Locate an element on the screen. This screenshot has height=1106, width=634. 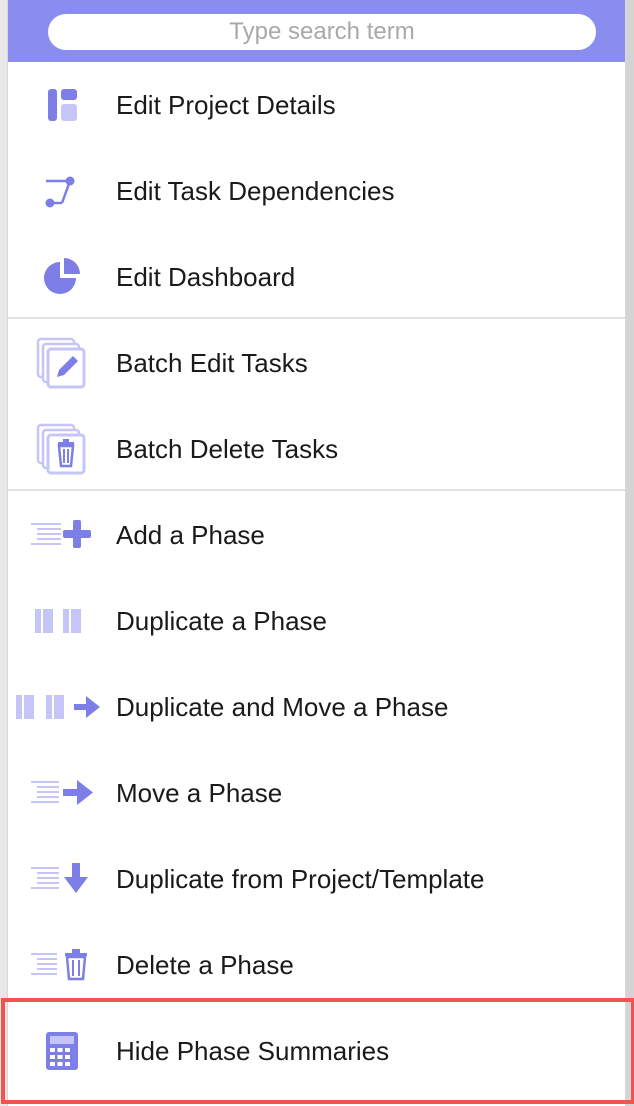
background-page-left is located at coordinates (3, 553).